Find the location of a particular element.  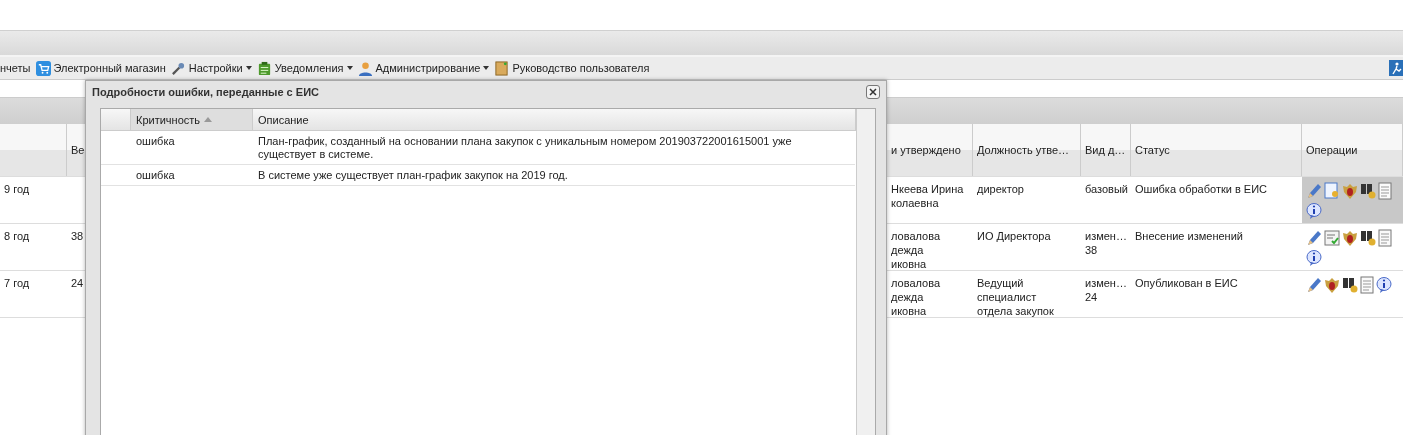

table-cell: Опубликован в ЕИС is located at coordinates (1186, 283).